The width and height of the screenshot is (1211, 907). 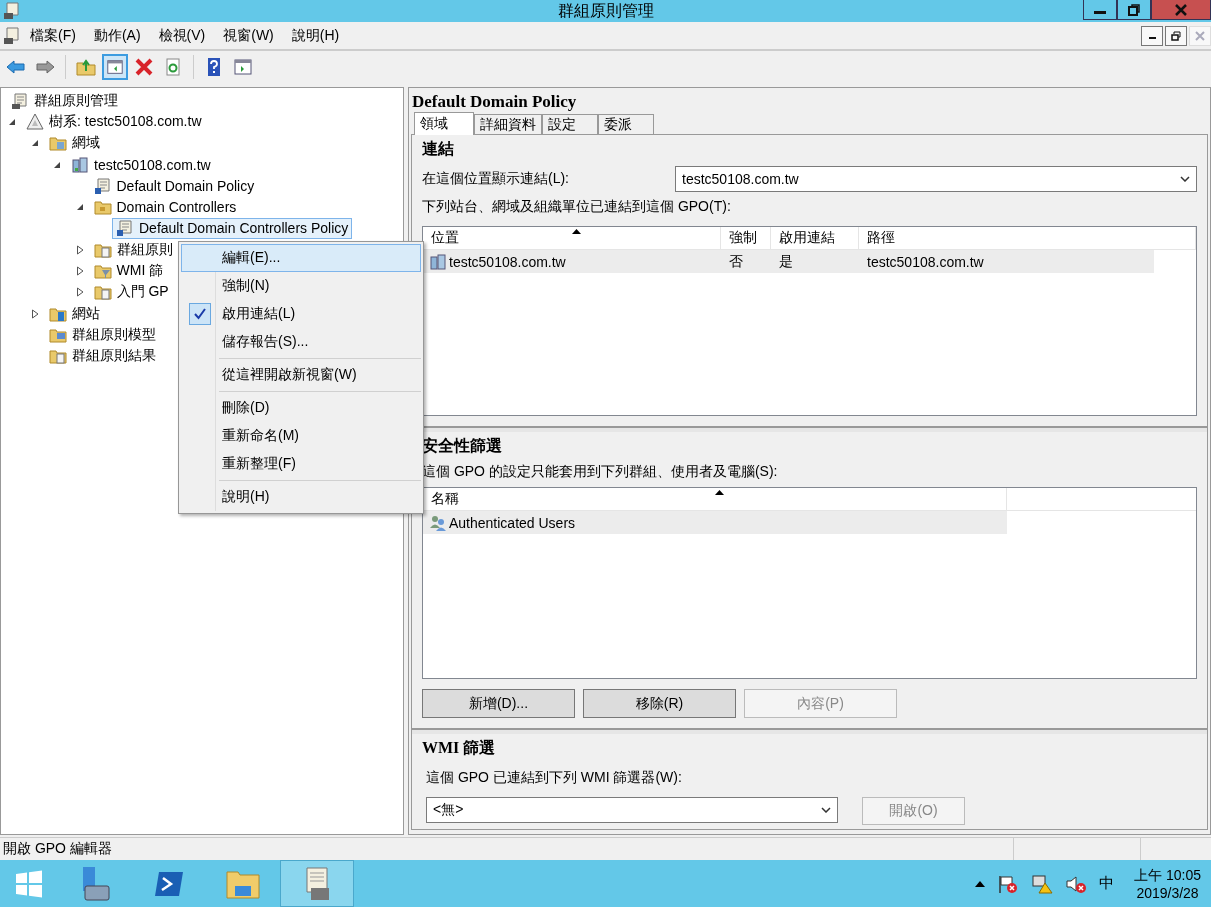 I want to click on triangle-icon, so click(x=35, y=121).